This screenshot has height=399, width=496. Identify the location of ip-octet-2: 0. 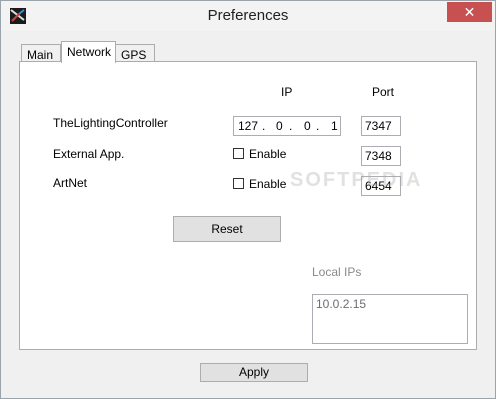
(279, 126).